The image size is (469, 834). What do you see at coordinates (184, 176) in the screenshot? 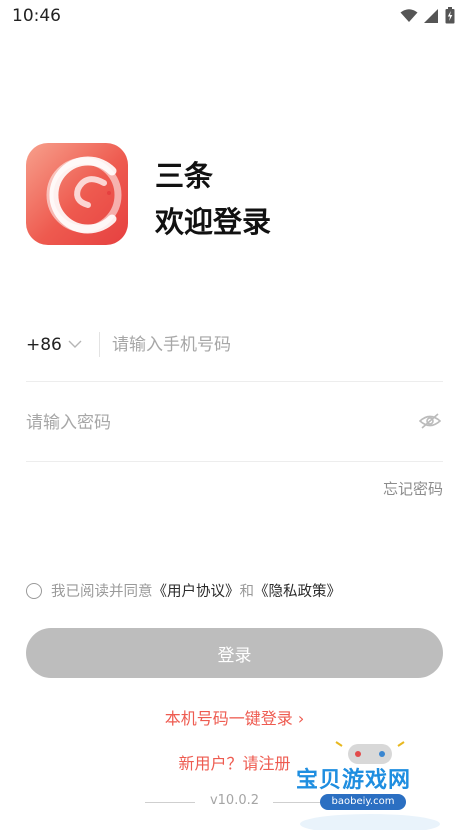
I see `app-name: 三条` at bounding box center [184, 176].